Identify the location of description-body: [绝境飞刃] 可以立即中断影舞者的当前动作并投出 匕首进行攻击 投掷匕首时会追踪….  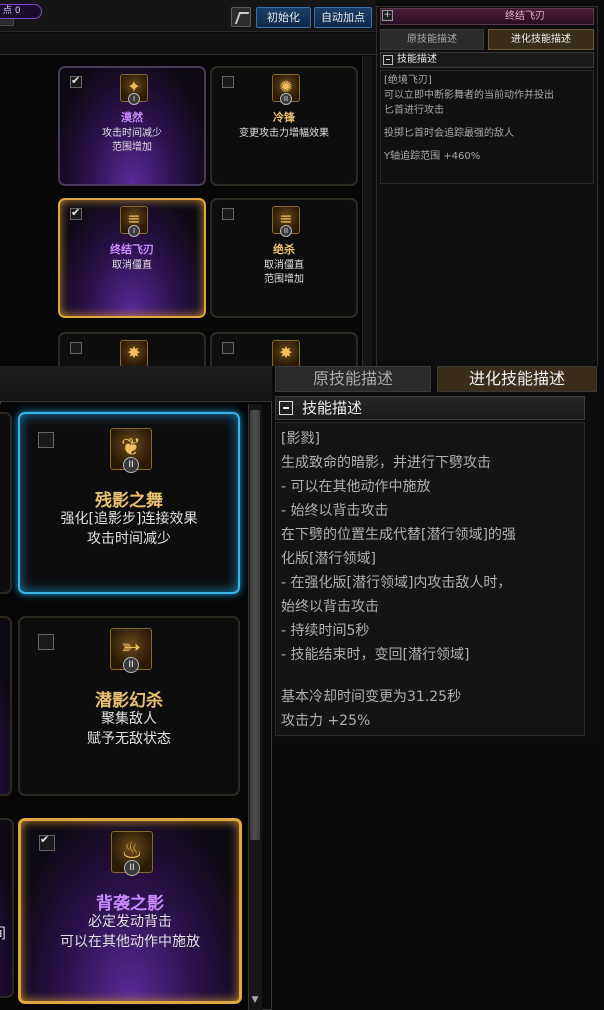
(487, 127).